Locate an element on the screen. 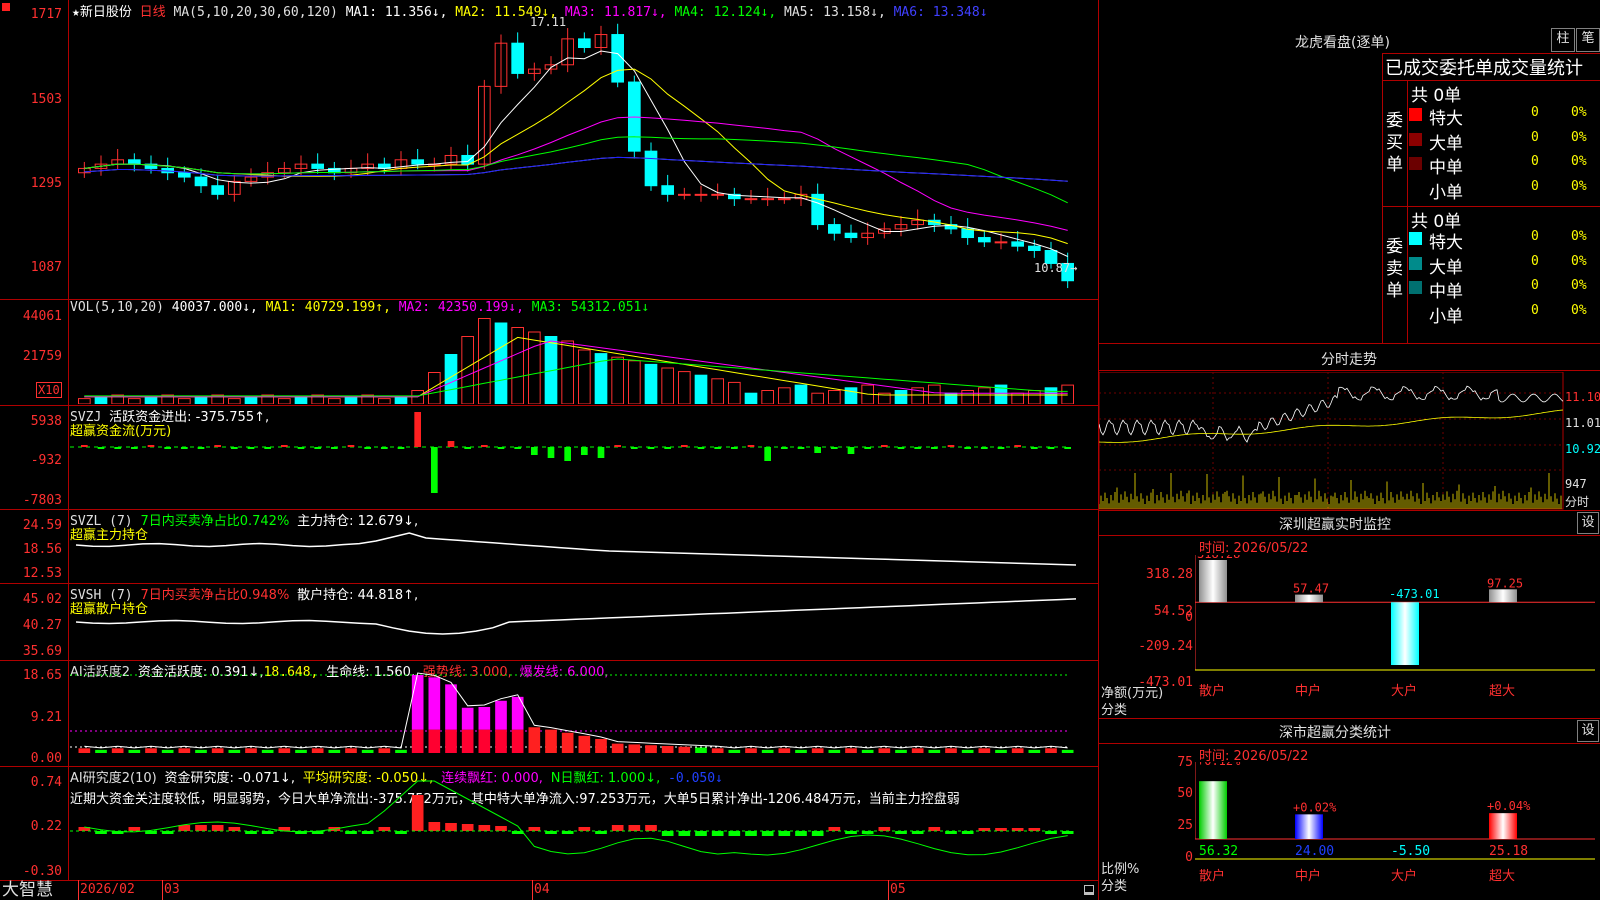  vol-chart is located at coordinates (584, 352).